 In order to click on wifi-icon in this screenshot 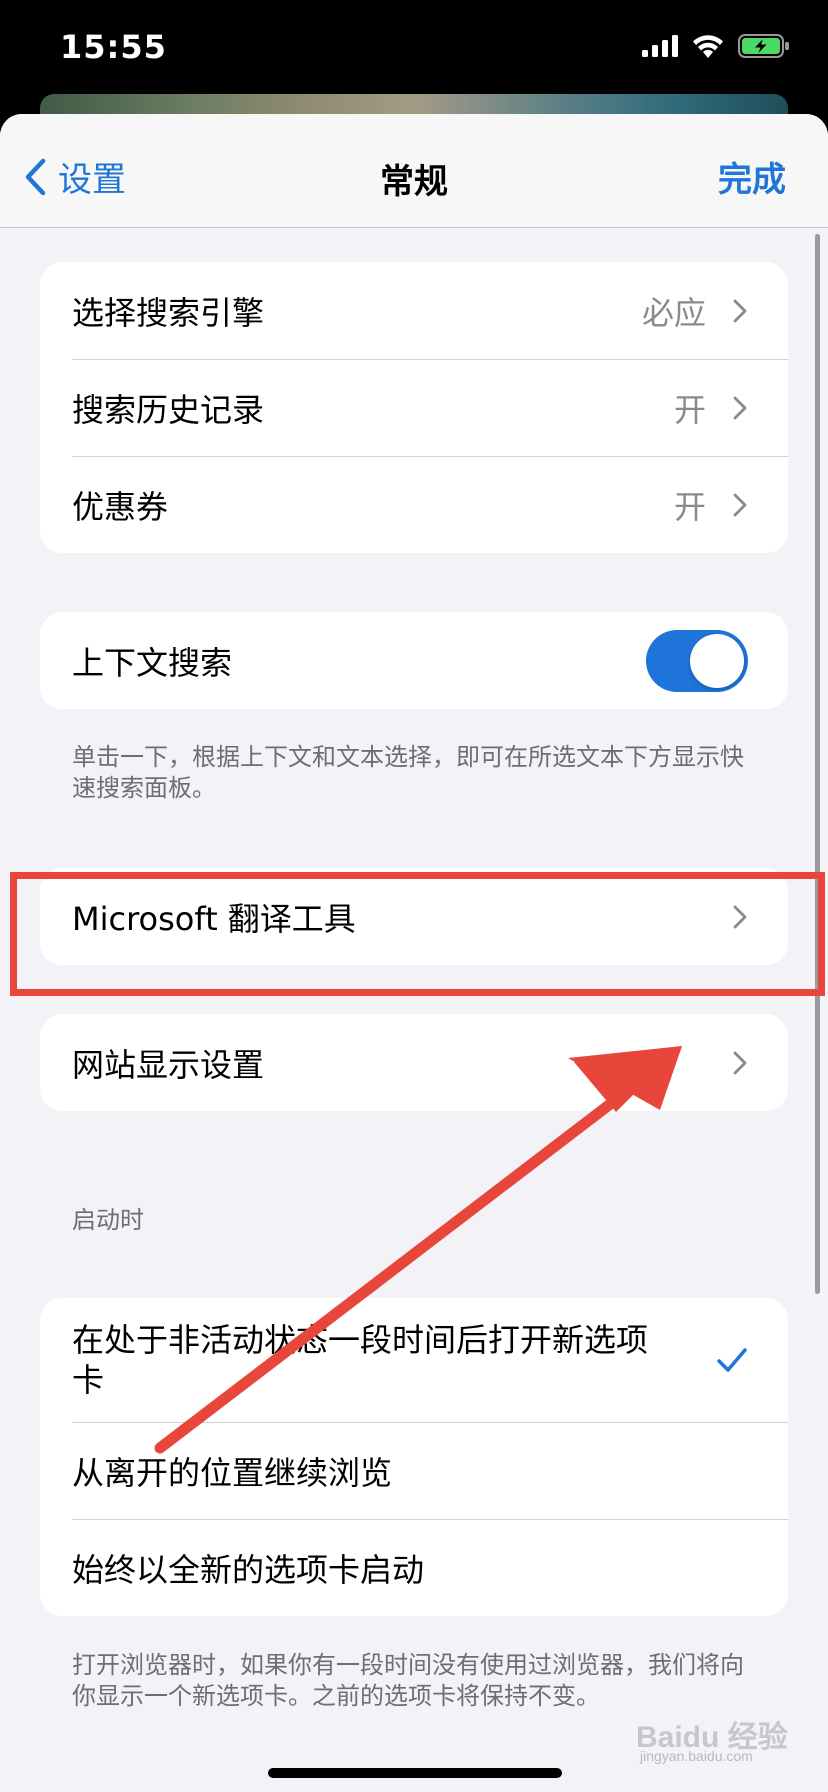, I will do `click(708, 46)`.